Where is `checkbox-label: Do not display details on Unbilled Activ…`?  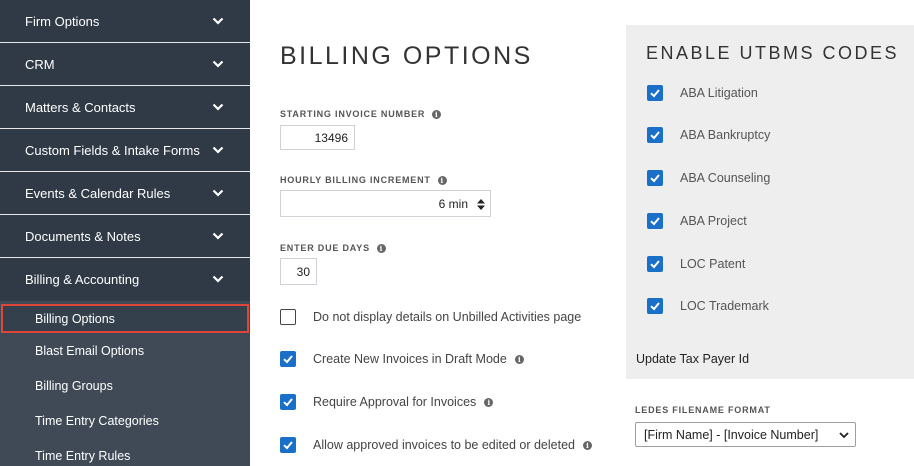
checkbox-label: Do not display details on Unbilled Activ… is located at coordinates (447, 317).